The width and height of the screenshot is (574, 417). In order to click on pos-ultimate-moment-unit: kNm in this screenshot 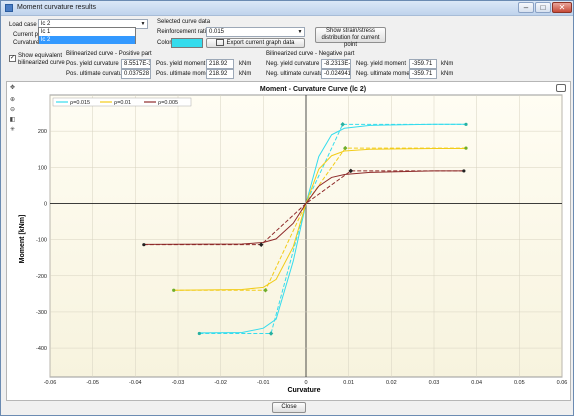, I will do `click(245, 74)`.